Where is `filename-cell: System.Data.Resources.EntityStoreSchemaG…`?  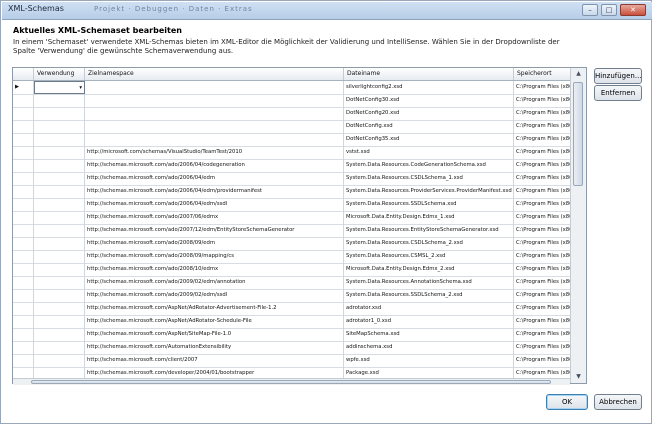 filename-cell: System.Data.Resources.EntityStoreSchemaG… is located at coordinates (429, 230).